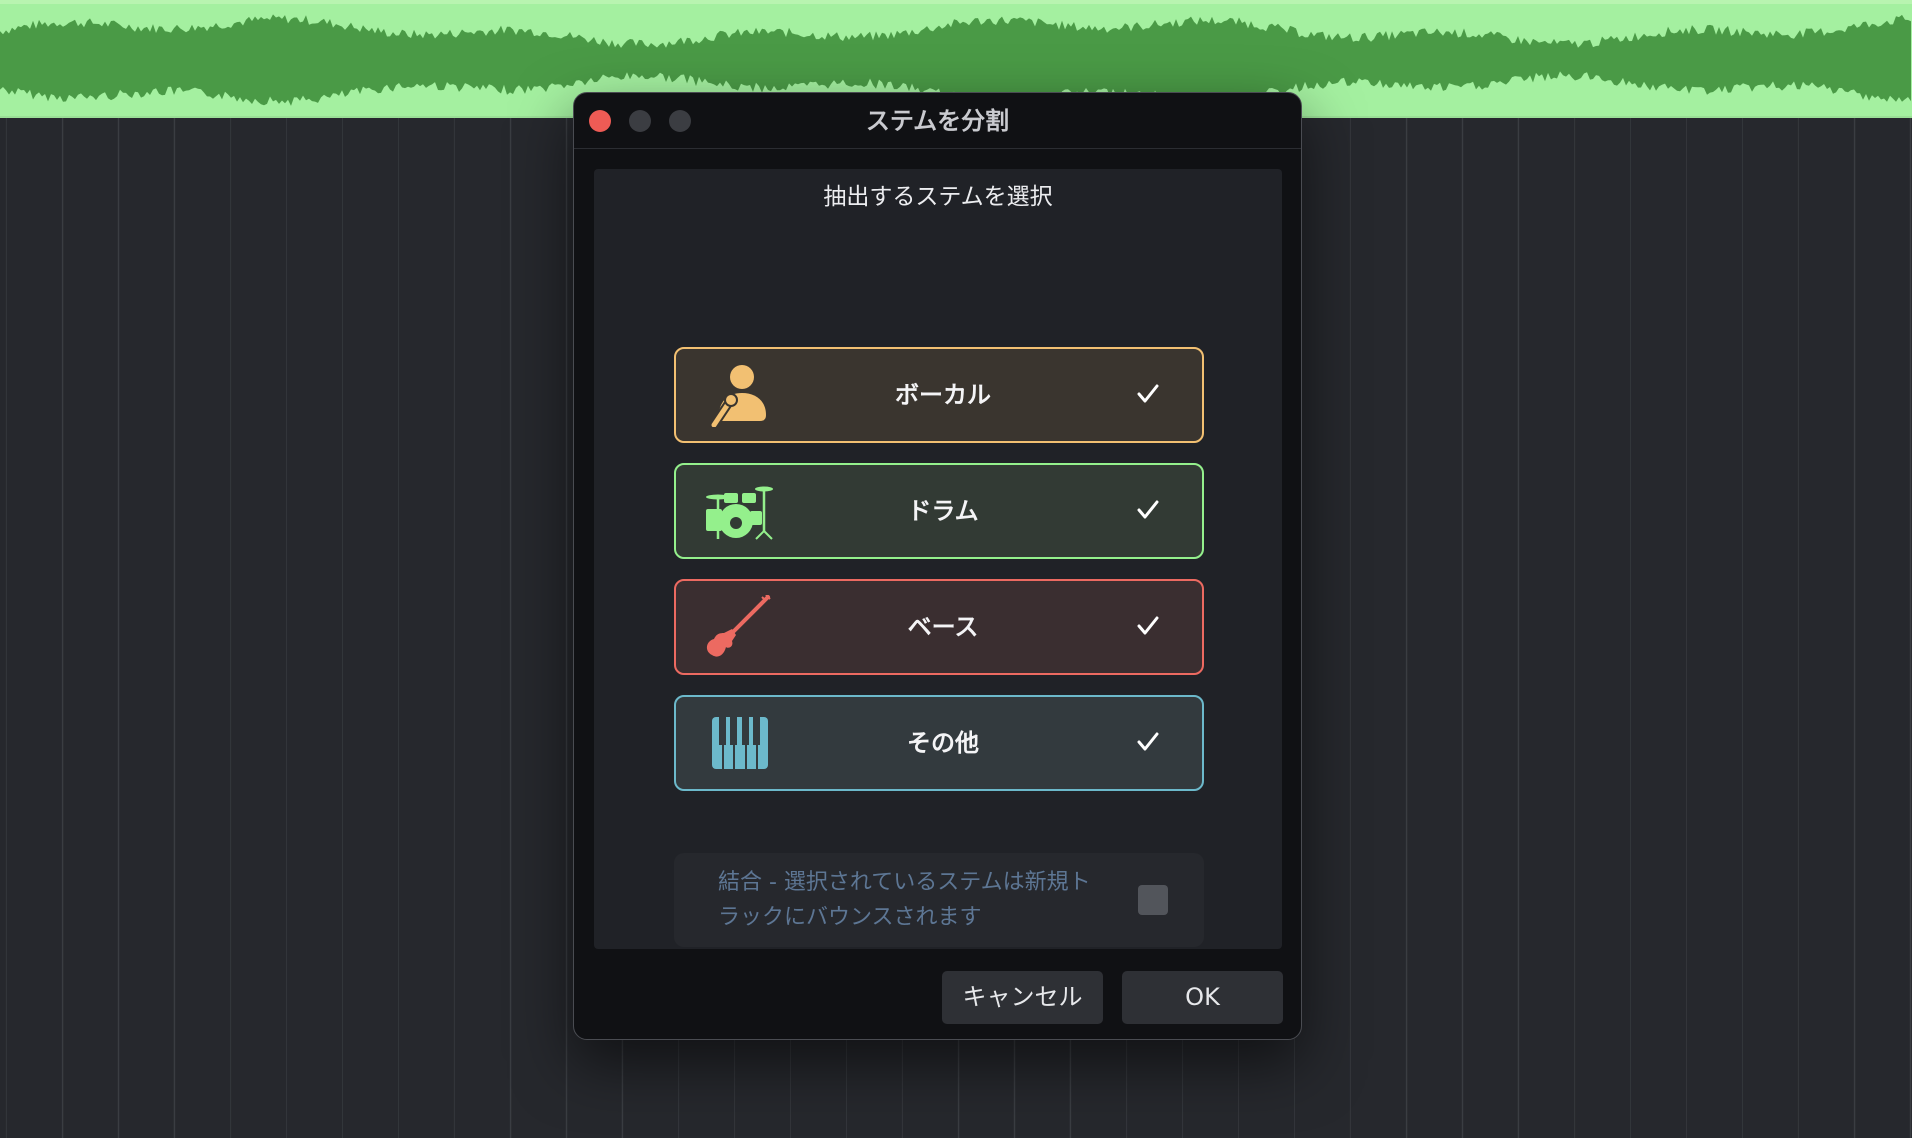  What do you see at coordinates (904, 882) in the screenshot?
I see `combine-description-line-1: 結合 - 選択されているステムは新規ト` at bounding box center [904, 882].